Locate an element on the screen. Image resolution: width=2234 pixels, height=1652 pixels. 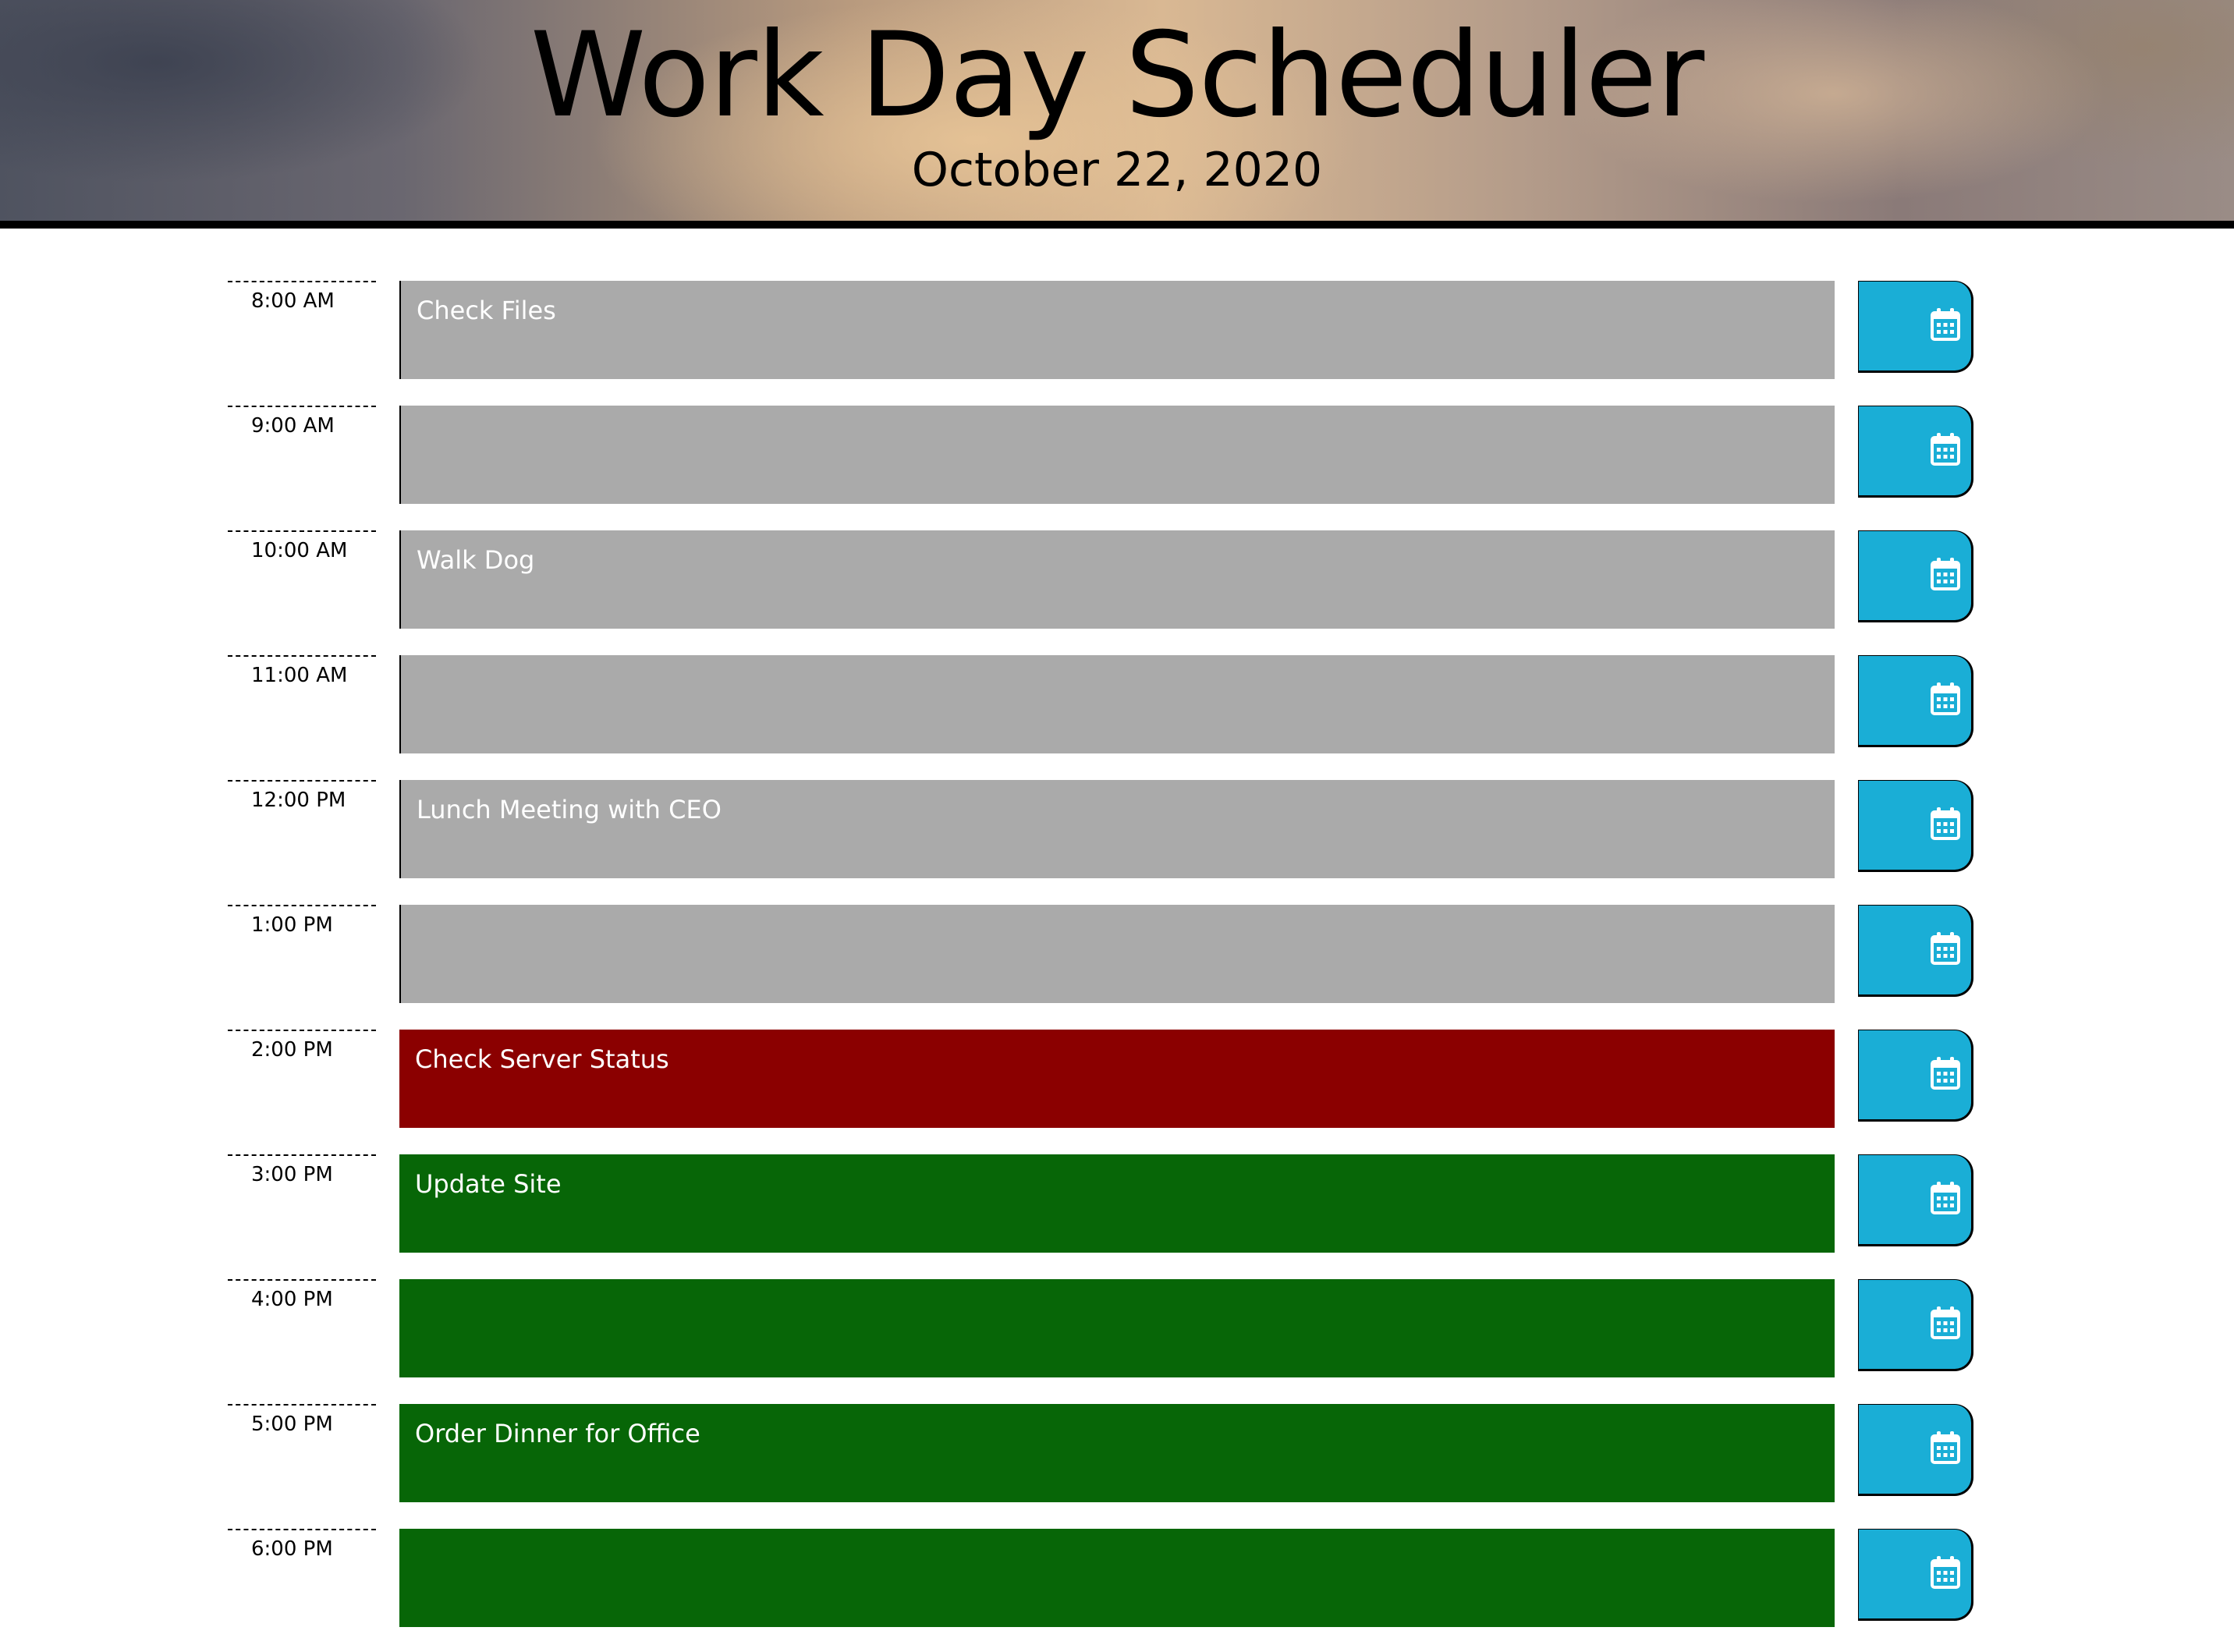
hour-label: 11:00 AM is located at coordinates (302, 704).